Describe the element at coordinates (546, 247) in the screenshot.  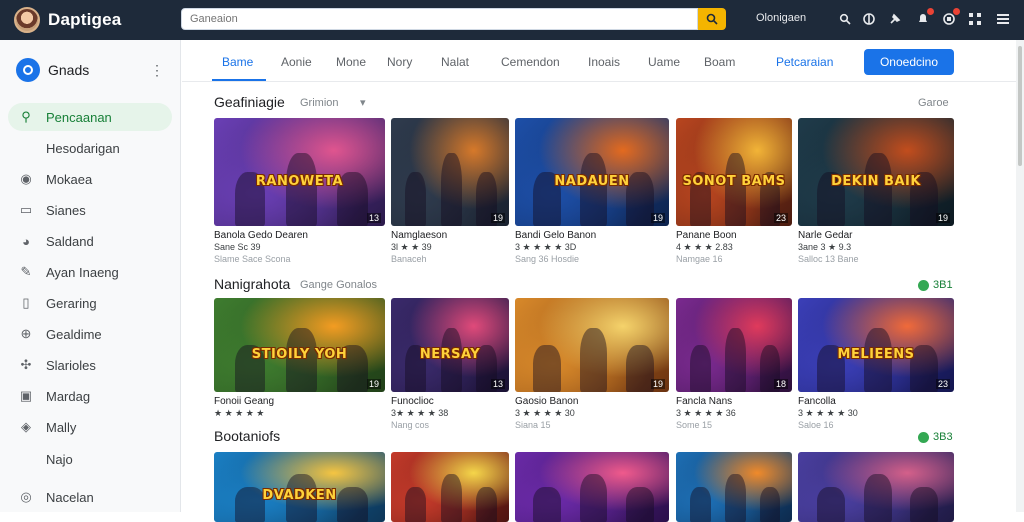
I see `game-rating: 3 ★ ★ ★ ★ 3D` at that location.